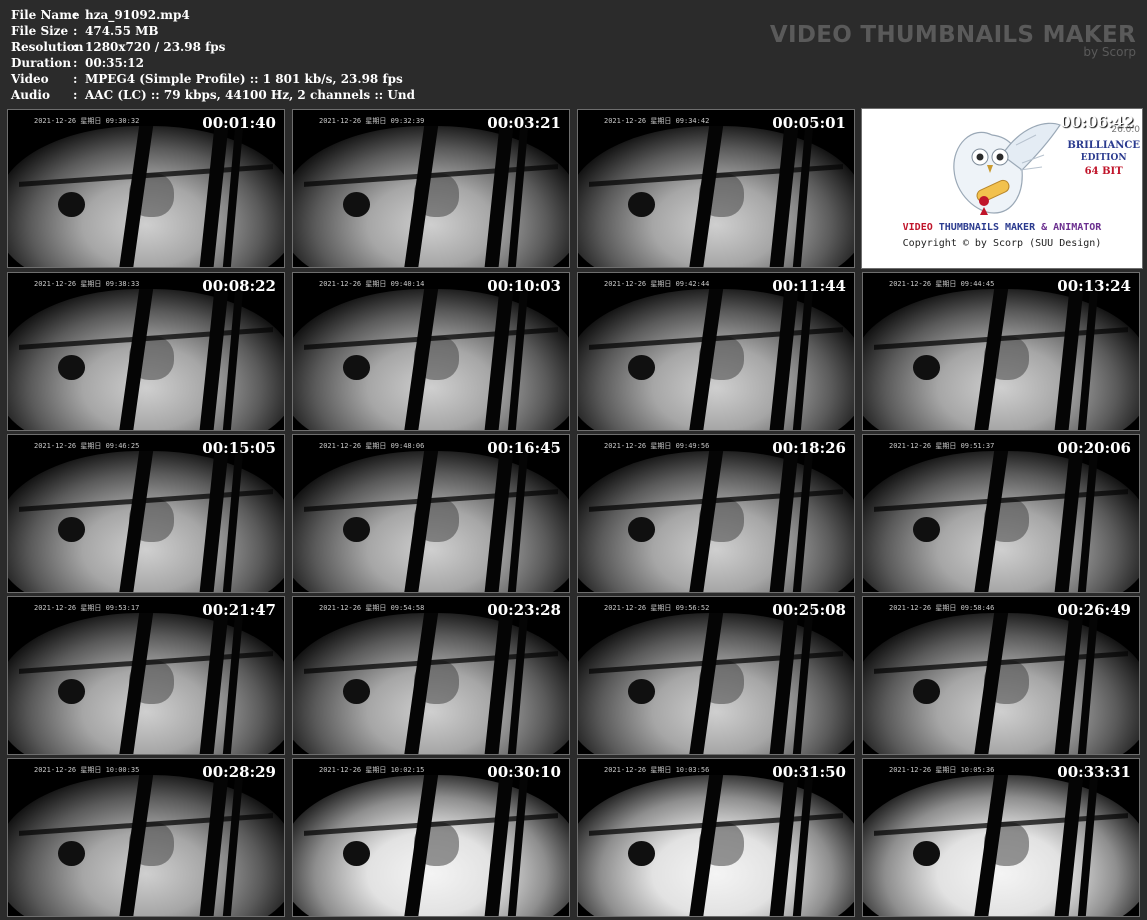  I want to click on product-name-part-1: VIDEO, so click(920, 227).